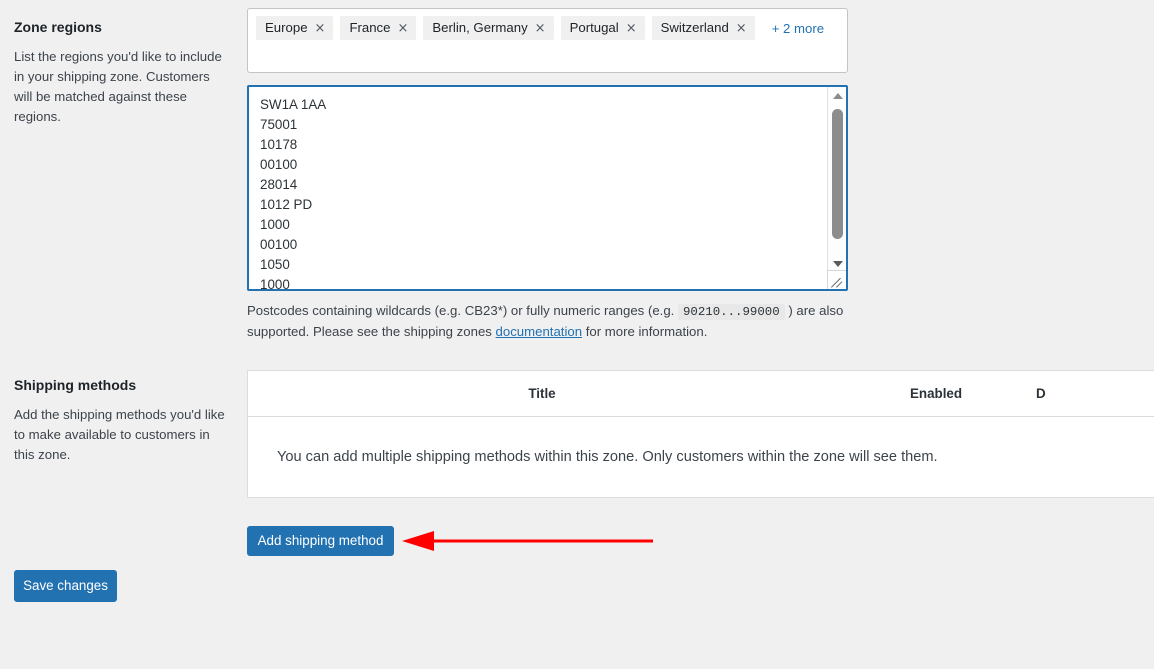  Describe the element at coordinates (936, 393) in the screenshot. I see `column-header-enabled: Enabled` at that location.